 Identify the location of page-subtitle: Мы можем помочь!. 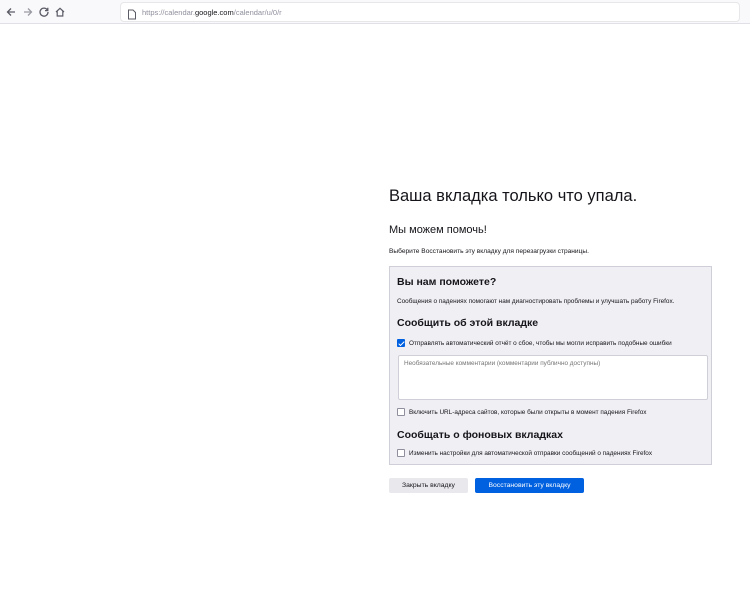
(438, 230).